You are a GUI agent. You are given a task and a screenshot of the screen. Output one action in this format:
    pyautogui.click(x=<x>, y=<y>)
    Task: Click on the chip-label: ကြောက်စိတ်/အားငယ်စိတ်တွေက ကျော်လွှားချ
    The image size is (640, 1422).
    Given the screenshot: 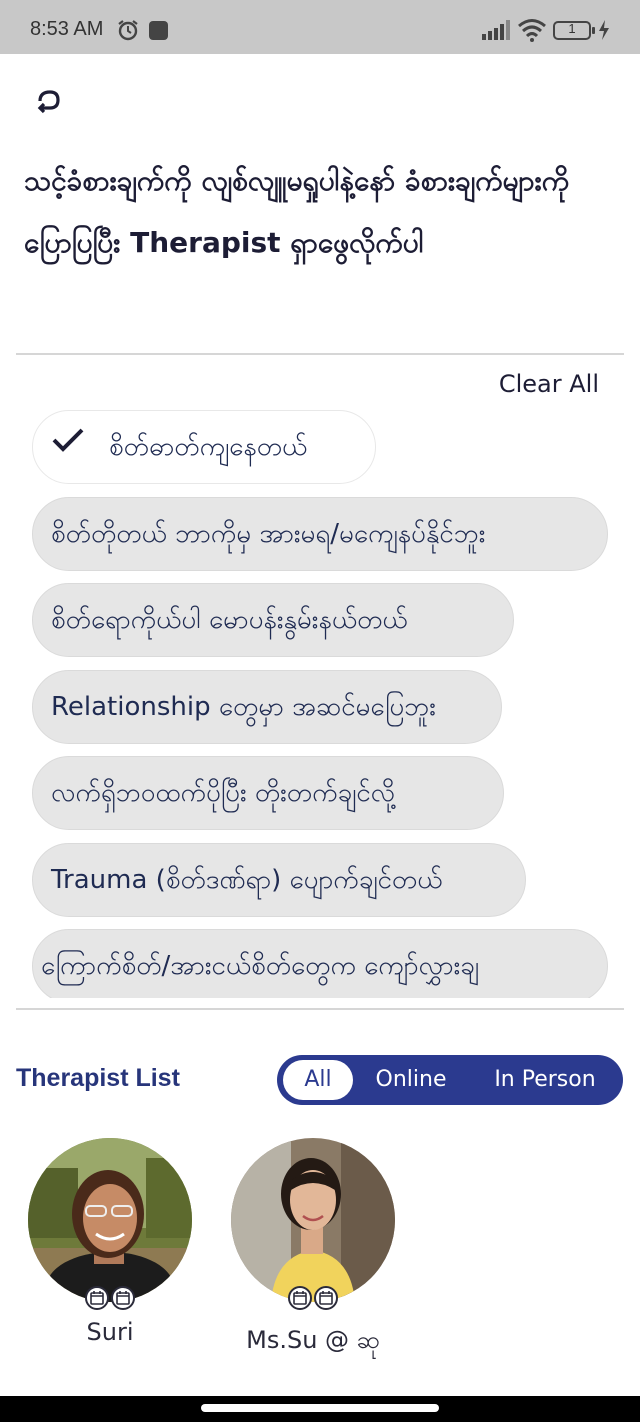 What is the action you would take?
    pyautogui.click(x=260, y=966)
    